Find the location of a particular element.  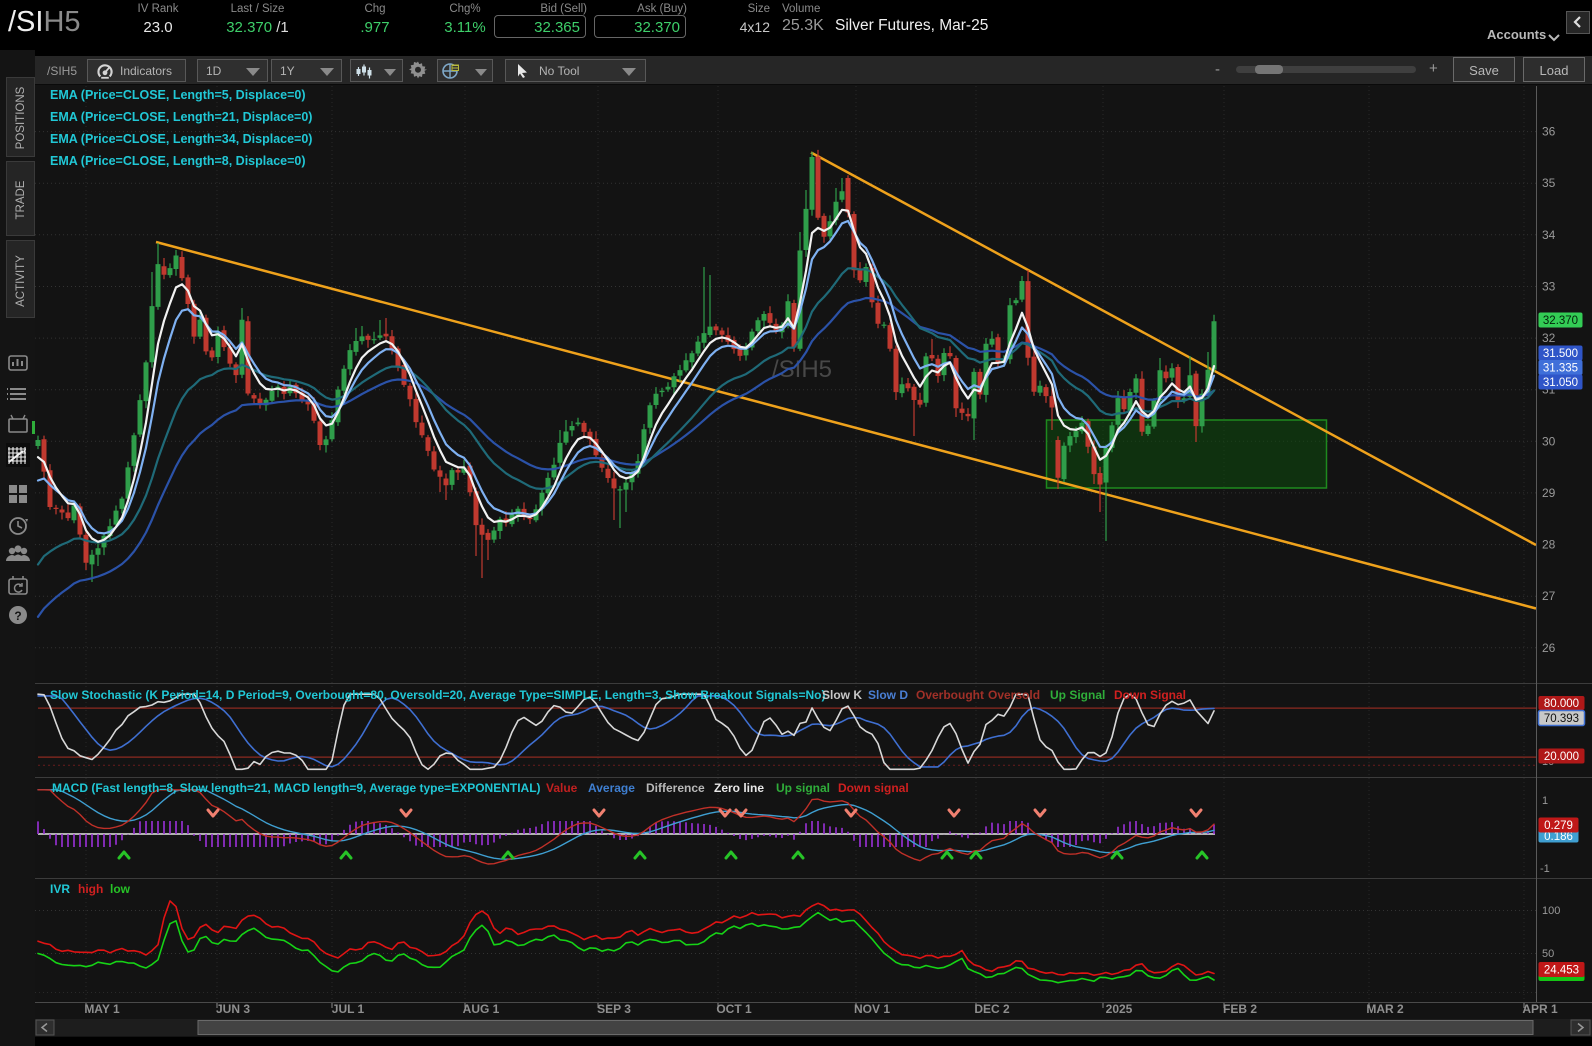

svg-text: Overbought is located at coordinates (950, 695).